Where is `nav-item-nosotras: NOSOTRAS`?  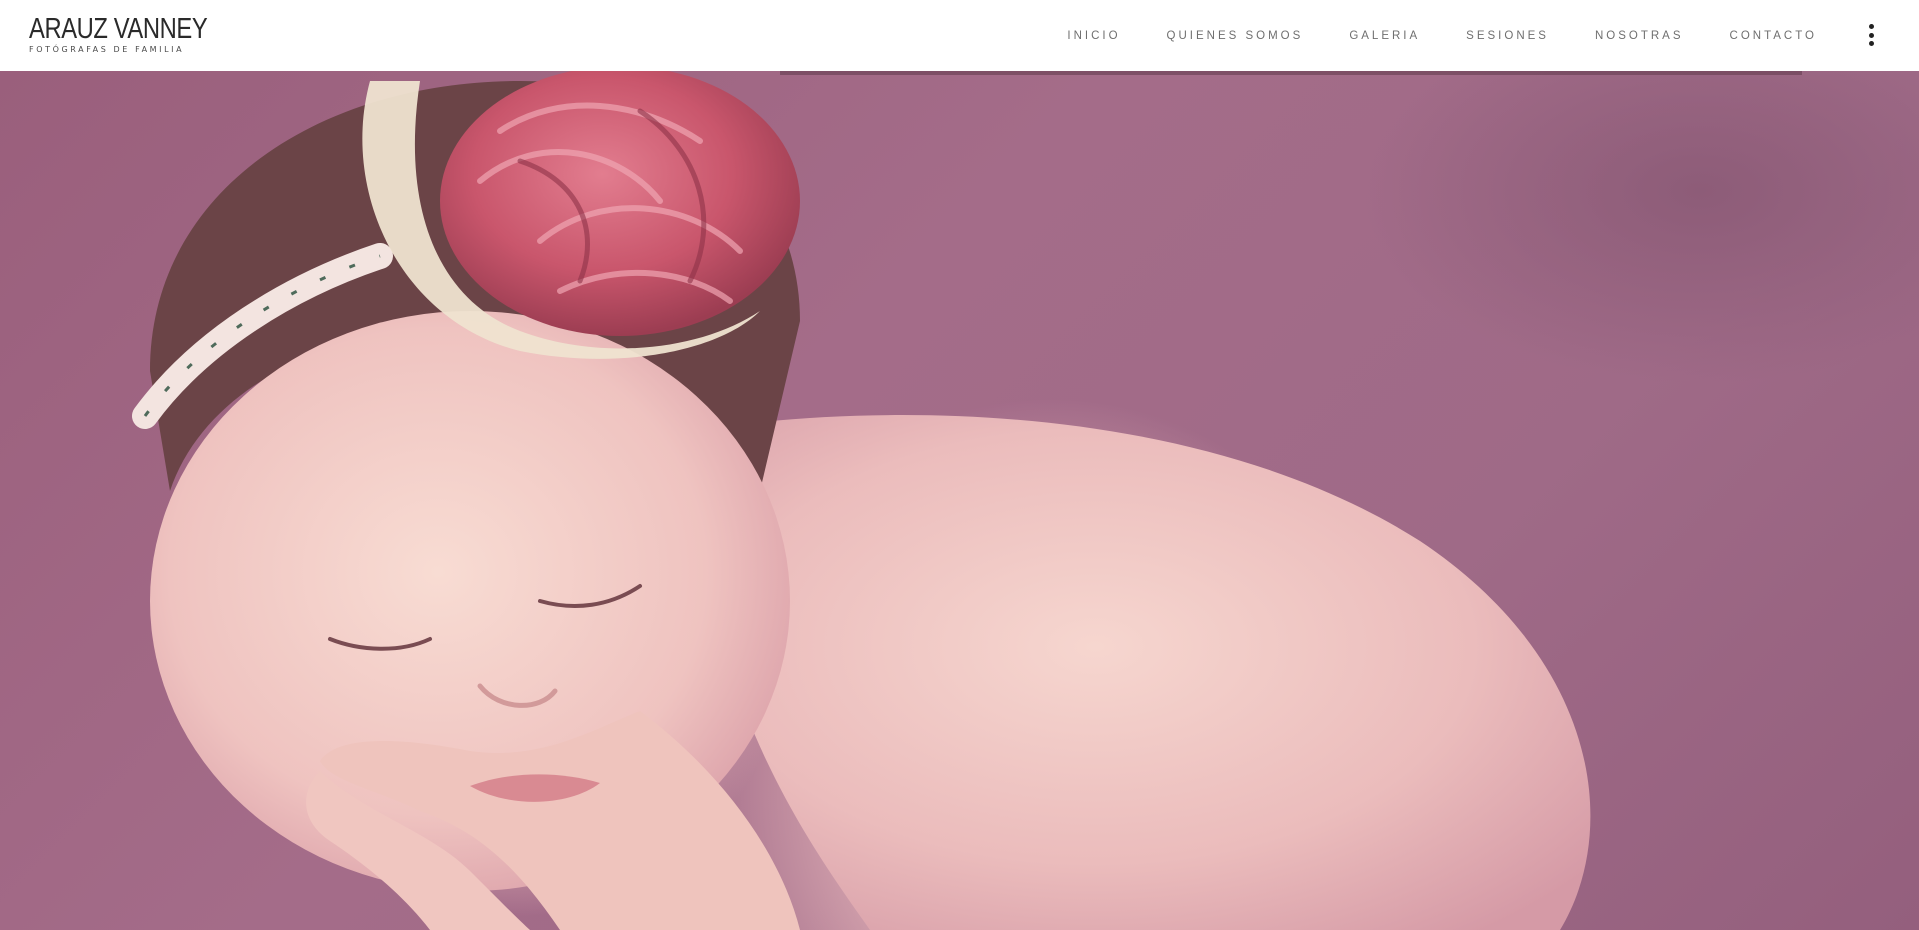 nav-item-nosotras: NOSOTRAS is located at coordinates (1639, 36).